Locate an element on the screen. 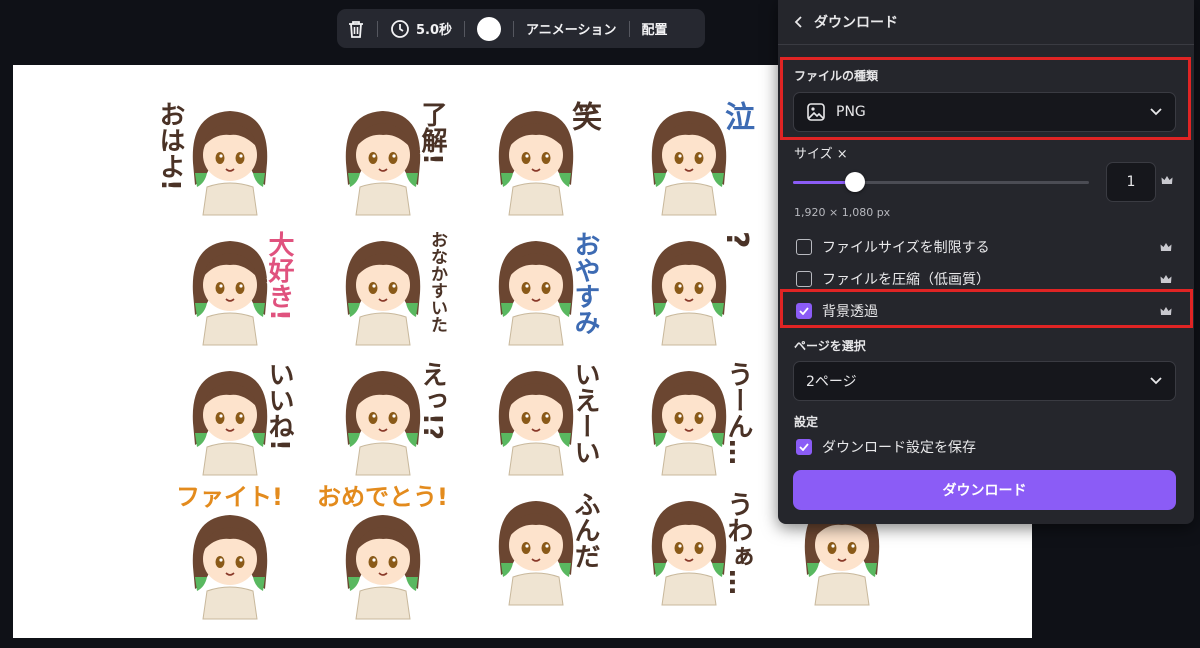 Image resolution: width=1200 pixels, height=648 pixels. delete-button is located at coordinates (356, 29).